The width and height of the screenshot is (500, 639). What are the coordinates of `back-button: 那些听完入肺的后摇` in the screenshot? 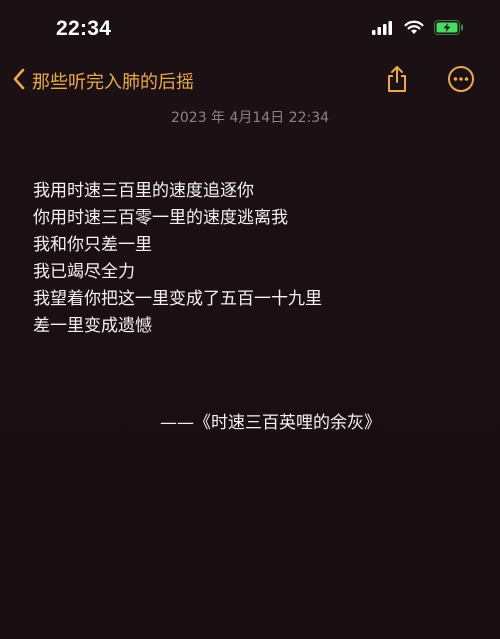 It's located at (103, 81).